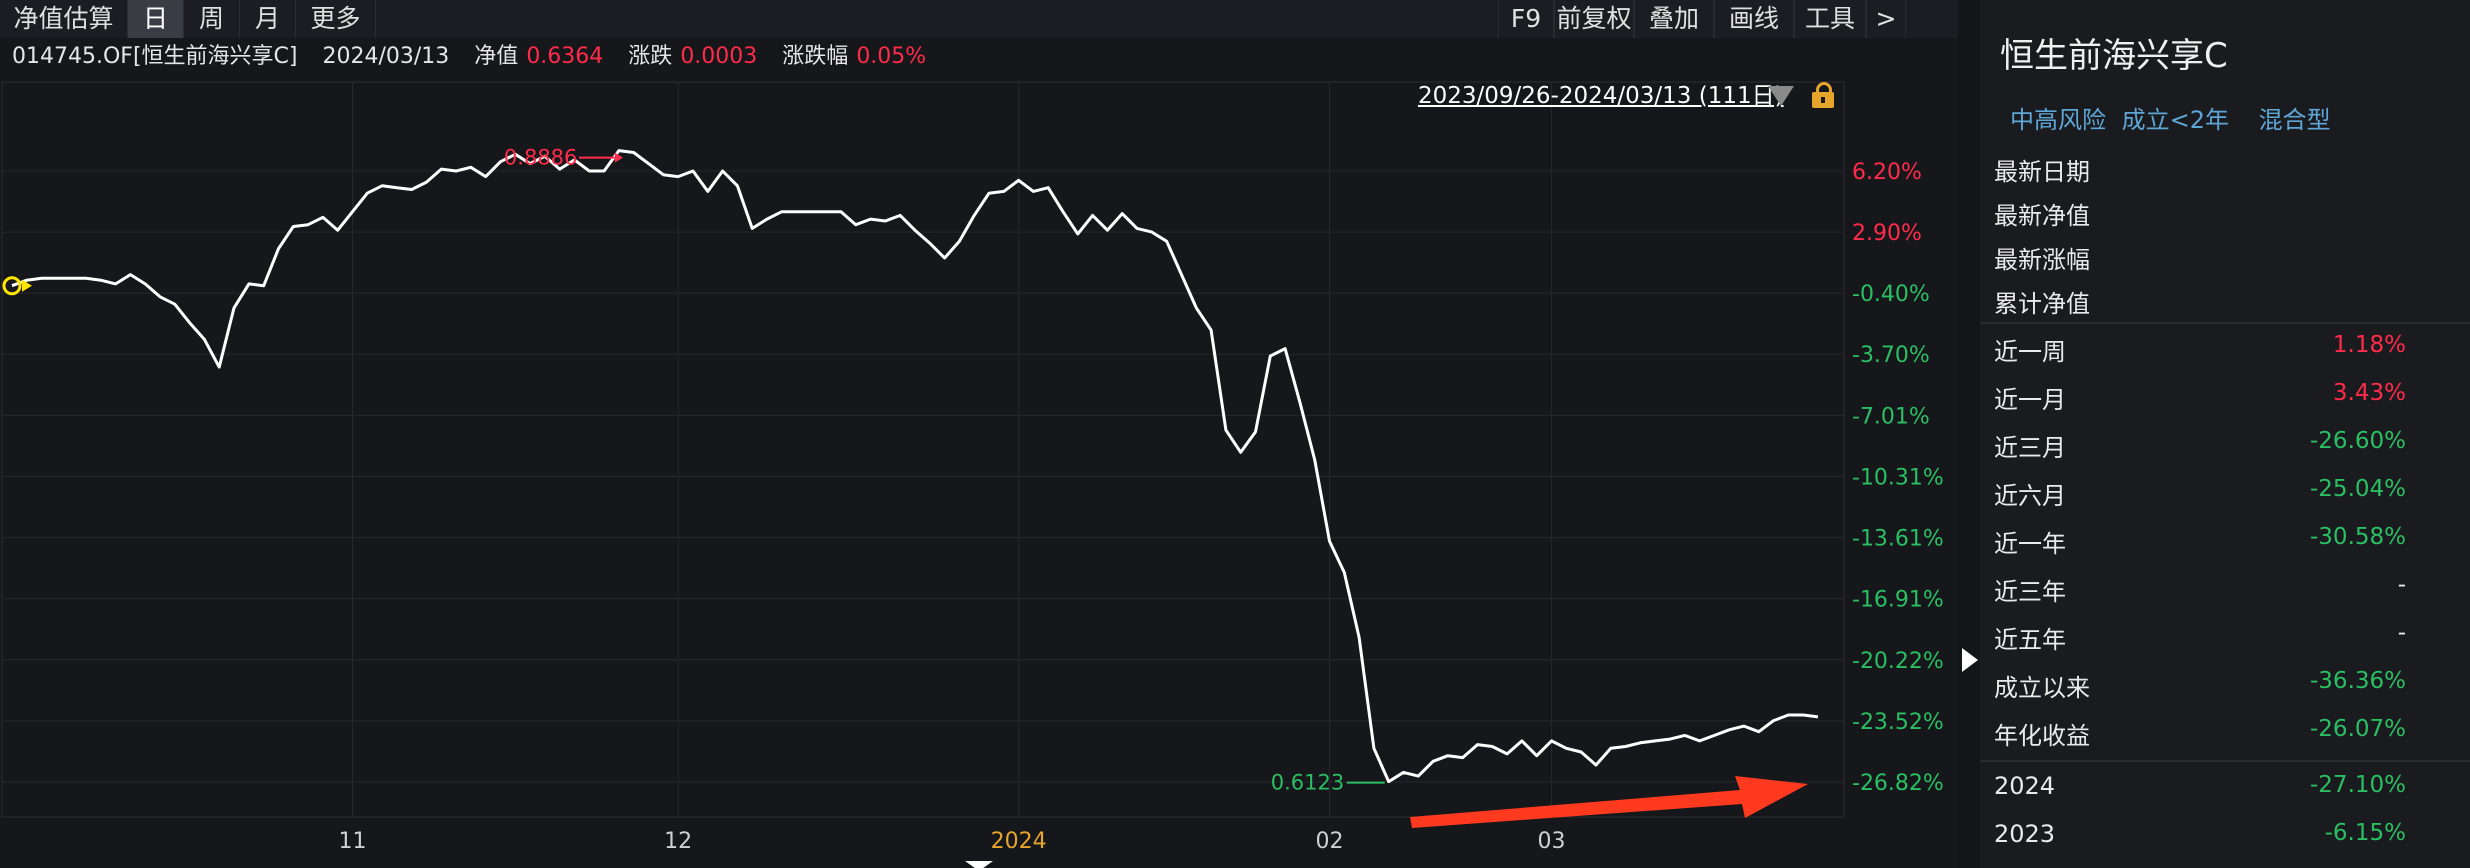 The height and width of the screenshot is (868, 2470). What do you see at coordinates (2365, 833) in the screenshot?
I see `year-value-1: -6.15%` at bounding box center [2365, 833].